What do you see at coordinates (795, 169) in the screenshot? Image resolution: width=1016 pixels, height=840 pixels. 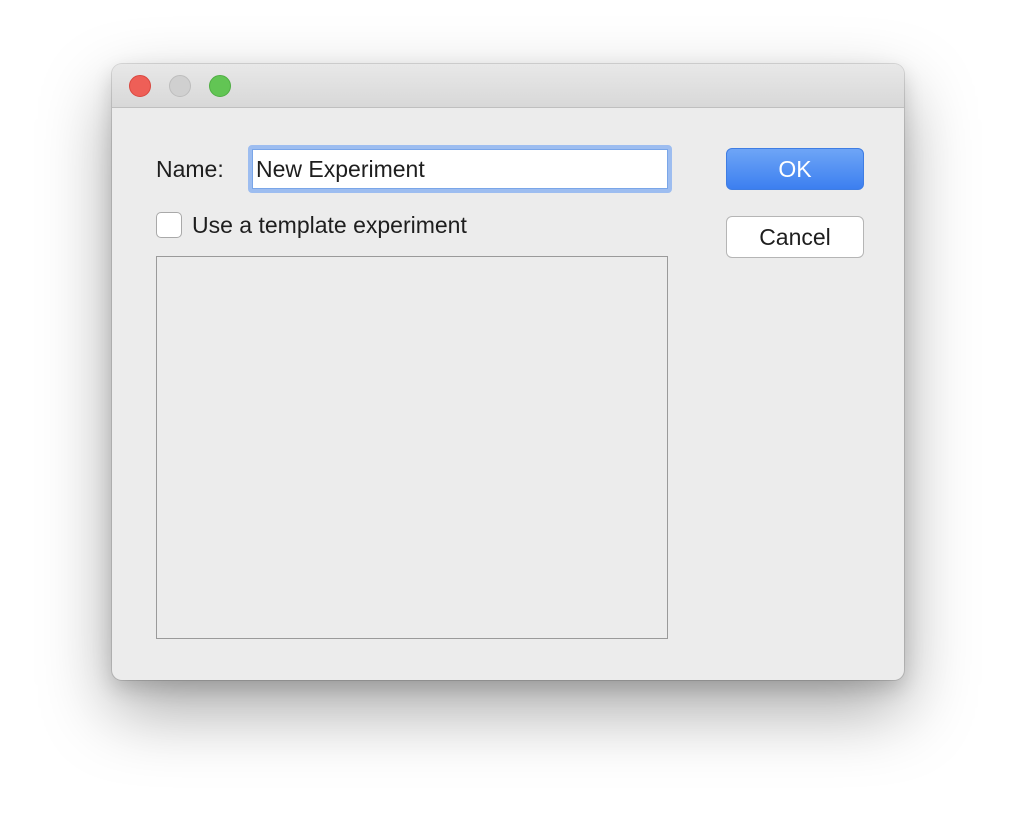 I see `ok-button: OK` at bounding box center [795, 169].